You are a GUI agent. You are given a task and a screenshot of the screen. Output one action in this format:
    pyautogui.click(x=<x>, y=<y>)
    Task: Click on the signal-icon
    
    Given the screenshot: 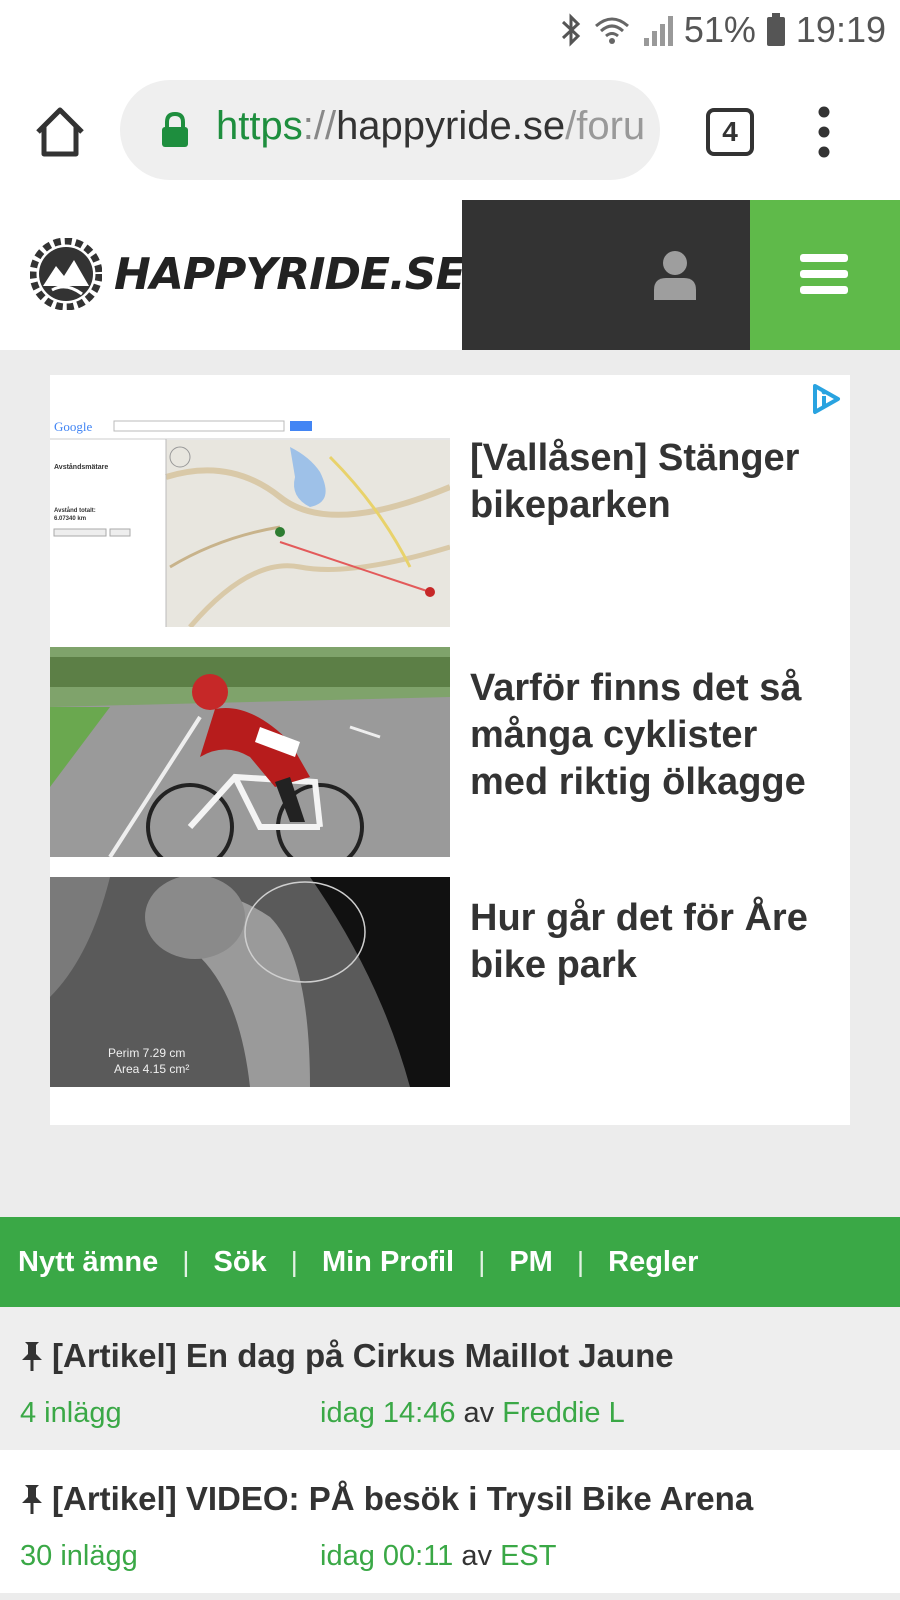 What is the action you would take?
    pyautogui.click(x=658, y=30)
    